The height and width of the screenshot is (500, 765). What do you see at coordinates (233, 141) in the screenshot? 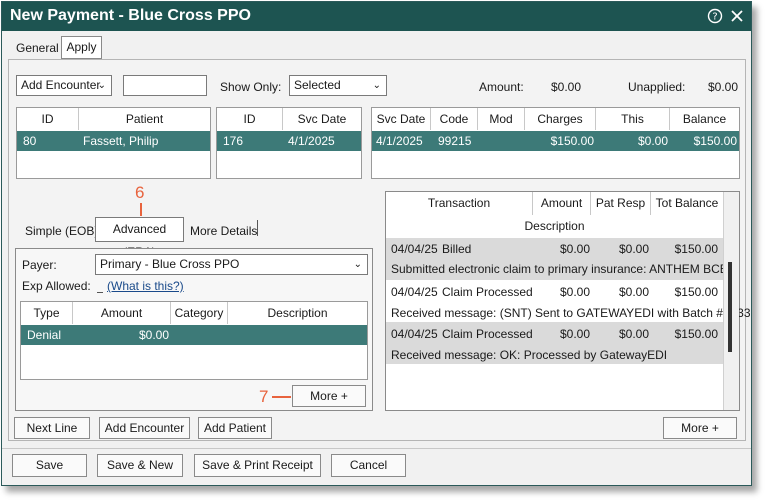
I see `encounter-id-cell: 176` at bounding box center [233, 141].